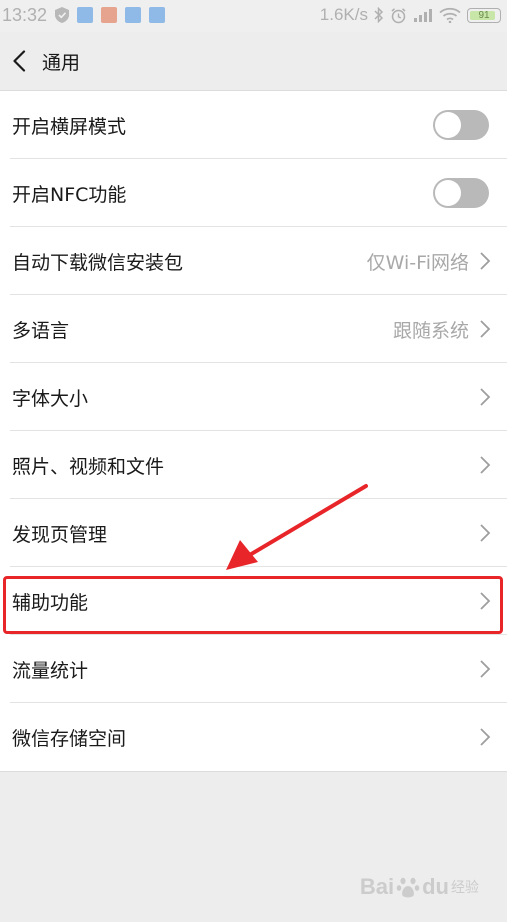 This screenshot has height=922, width=507. I want to click on watermark-brand-suffix: du, so click(435, 886).